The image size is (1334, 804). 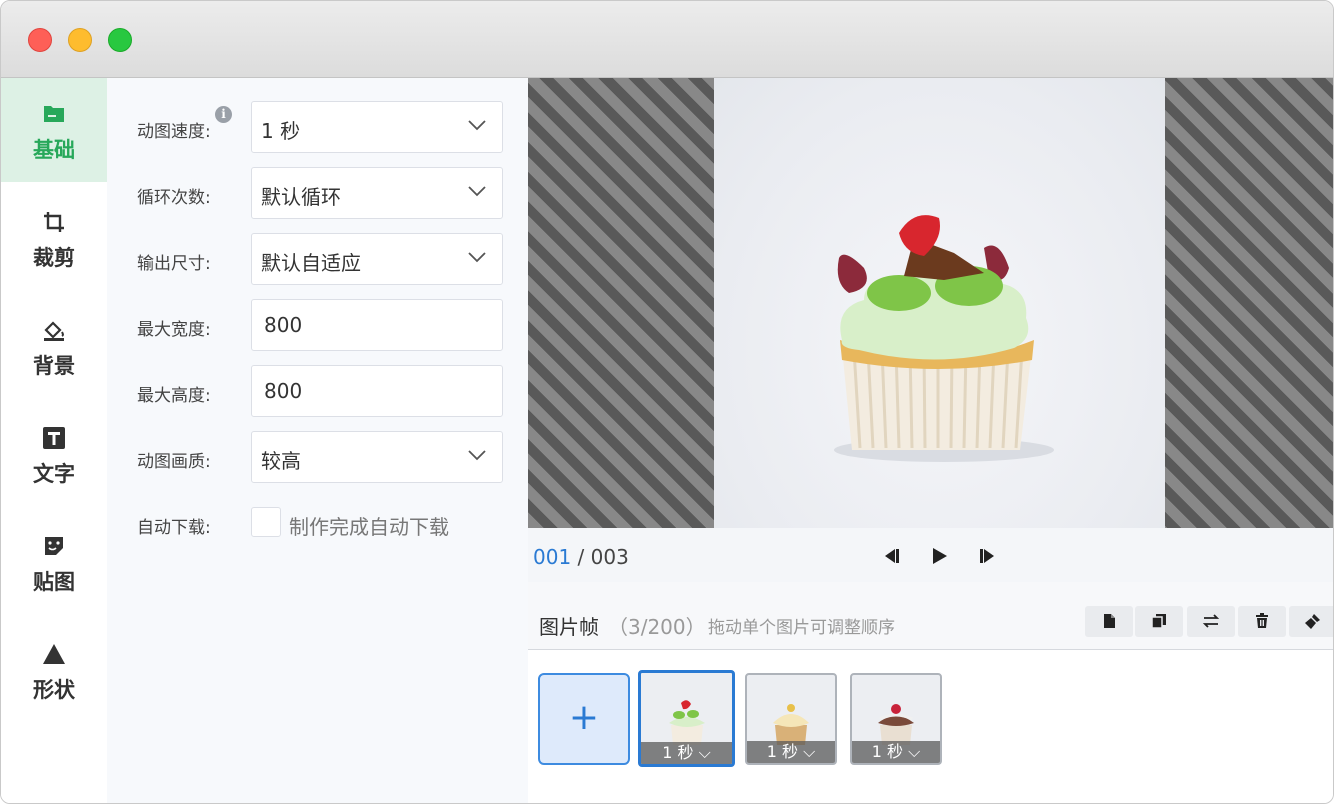 What do you see at coordinates (667, 39) in the screenshot?
I see `title-bar` at bounding box center [667, 39].